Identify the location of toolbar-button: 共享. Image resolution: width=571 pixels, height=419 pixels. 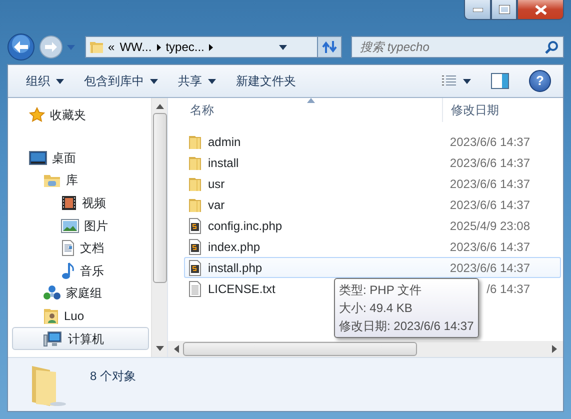
(197, 81).